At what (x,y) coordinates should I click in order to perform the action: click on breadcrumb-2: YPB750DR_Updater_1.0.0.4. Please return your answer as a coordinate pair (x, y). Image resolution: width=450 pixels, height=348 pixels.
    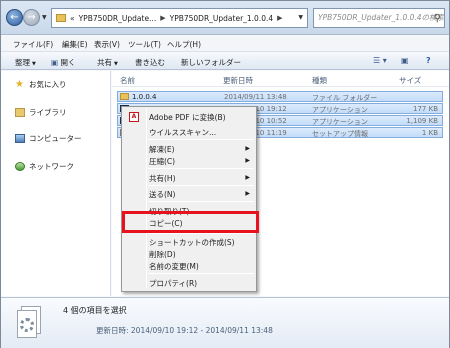
    Looking at the image, I should click on (222, 18).